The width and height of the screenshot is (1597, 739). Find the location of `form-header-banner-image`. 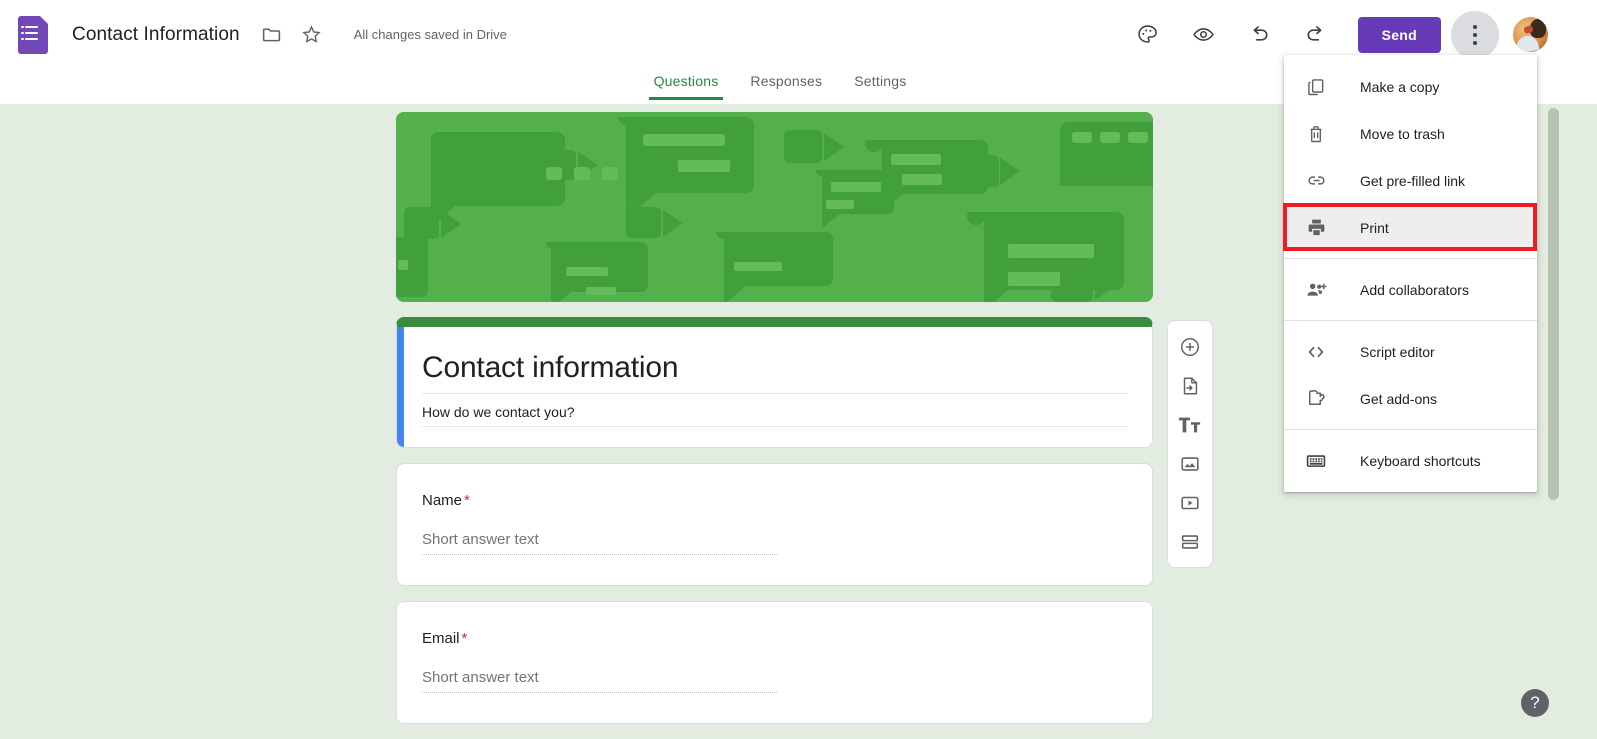

form-header-banner-image is located at coordinates (774, 207).